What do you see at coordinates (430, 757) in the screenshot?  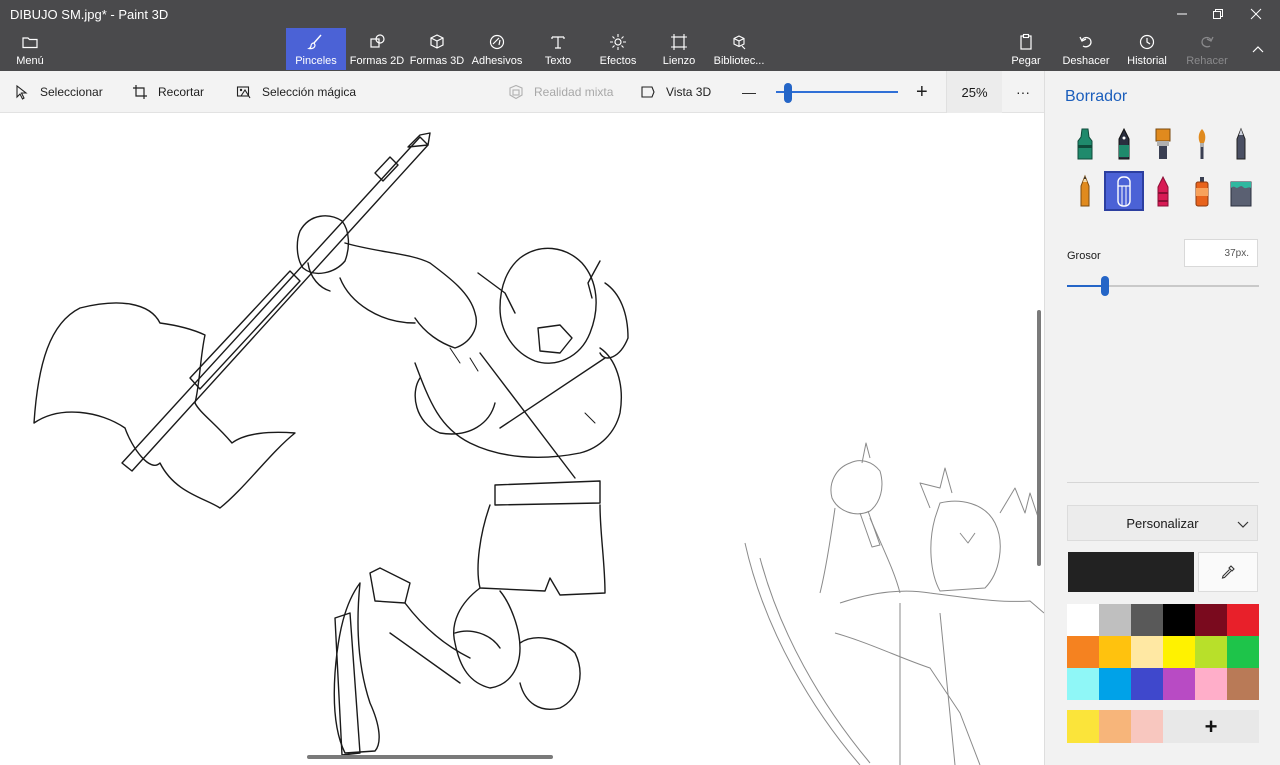 I see `horizontal-scrollbar` at bounding box center [430, 757].